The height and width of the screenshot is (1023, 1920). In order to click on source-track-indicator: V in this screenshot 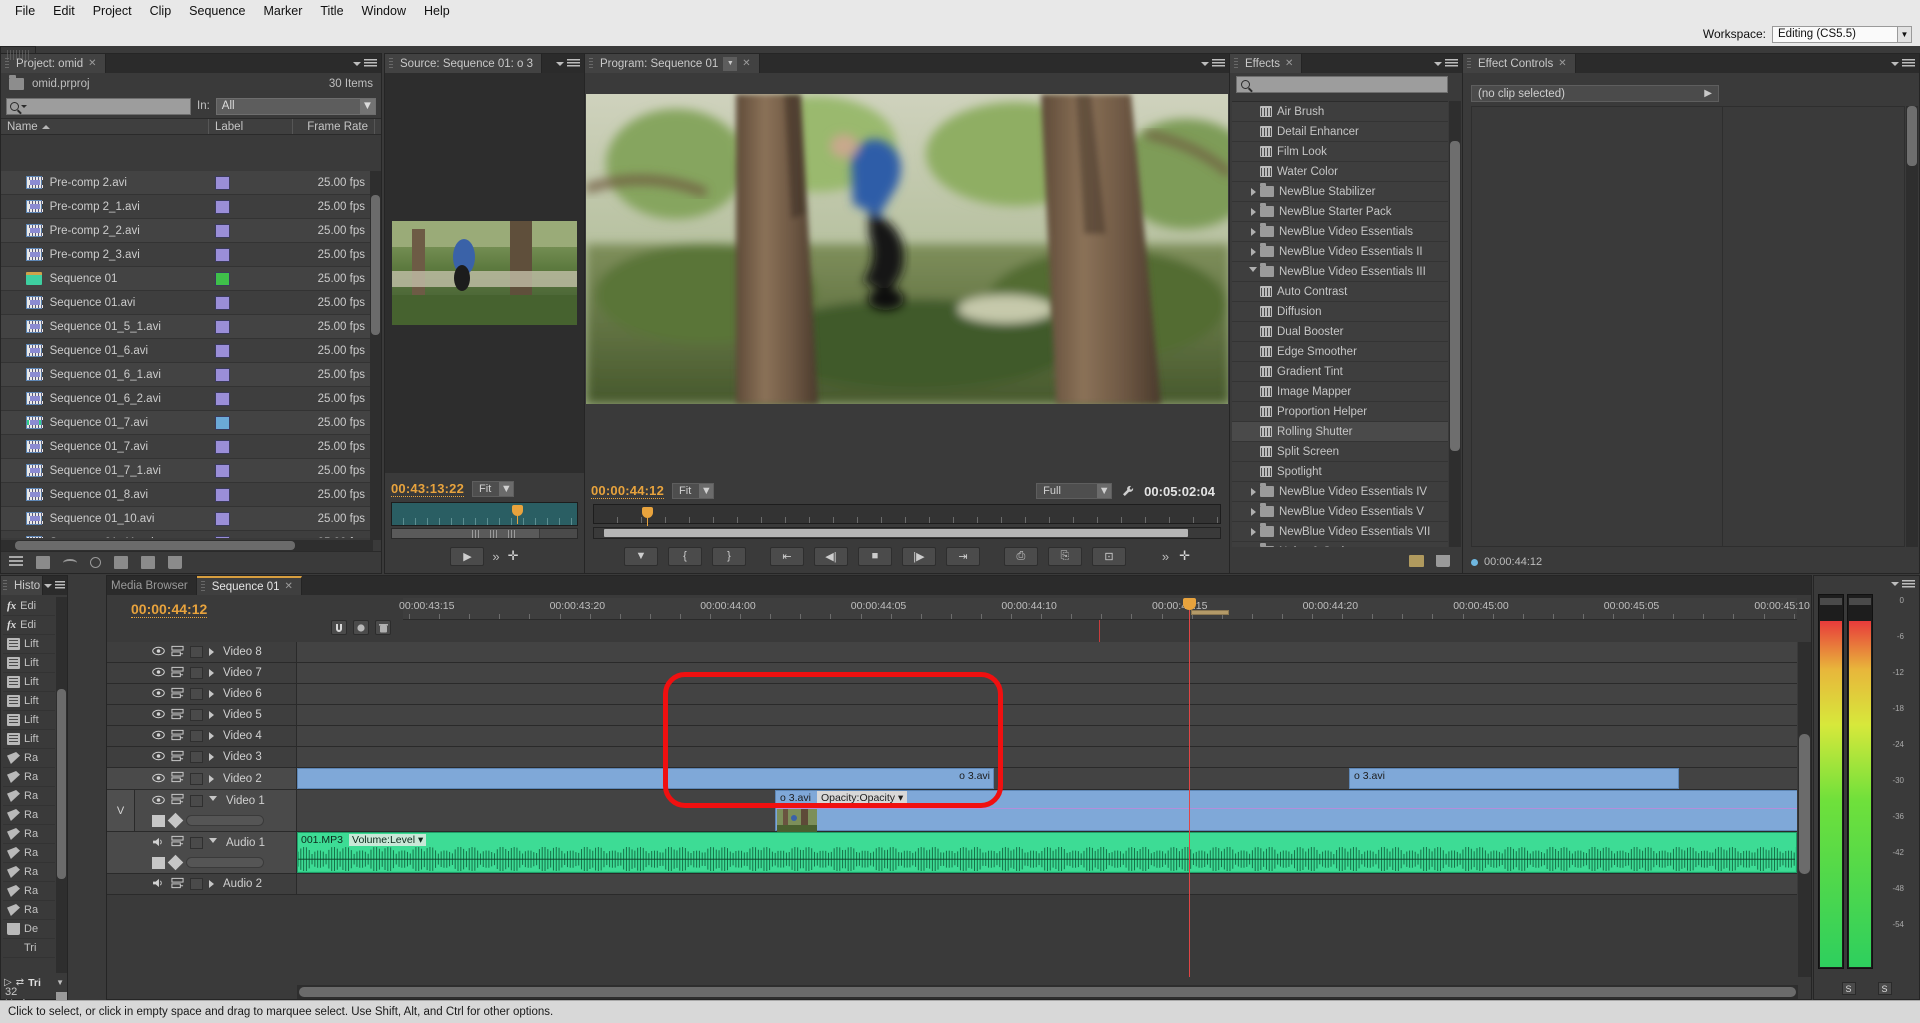, I will do `click(121, 810)`.